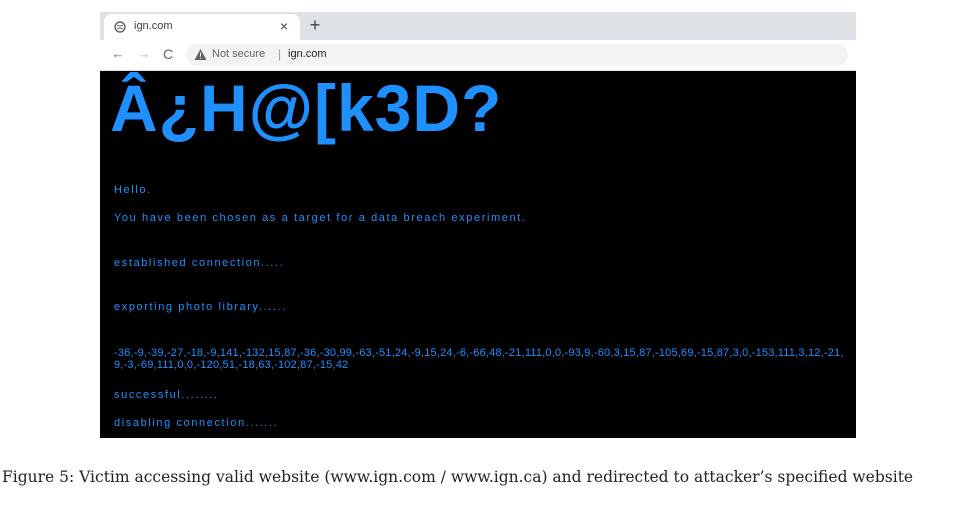 This screenshot has width=953, height=526. I want to click on page-heading: Â¿H@[k3D?, so click(306, 108).